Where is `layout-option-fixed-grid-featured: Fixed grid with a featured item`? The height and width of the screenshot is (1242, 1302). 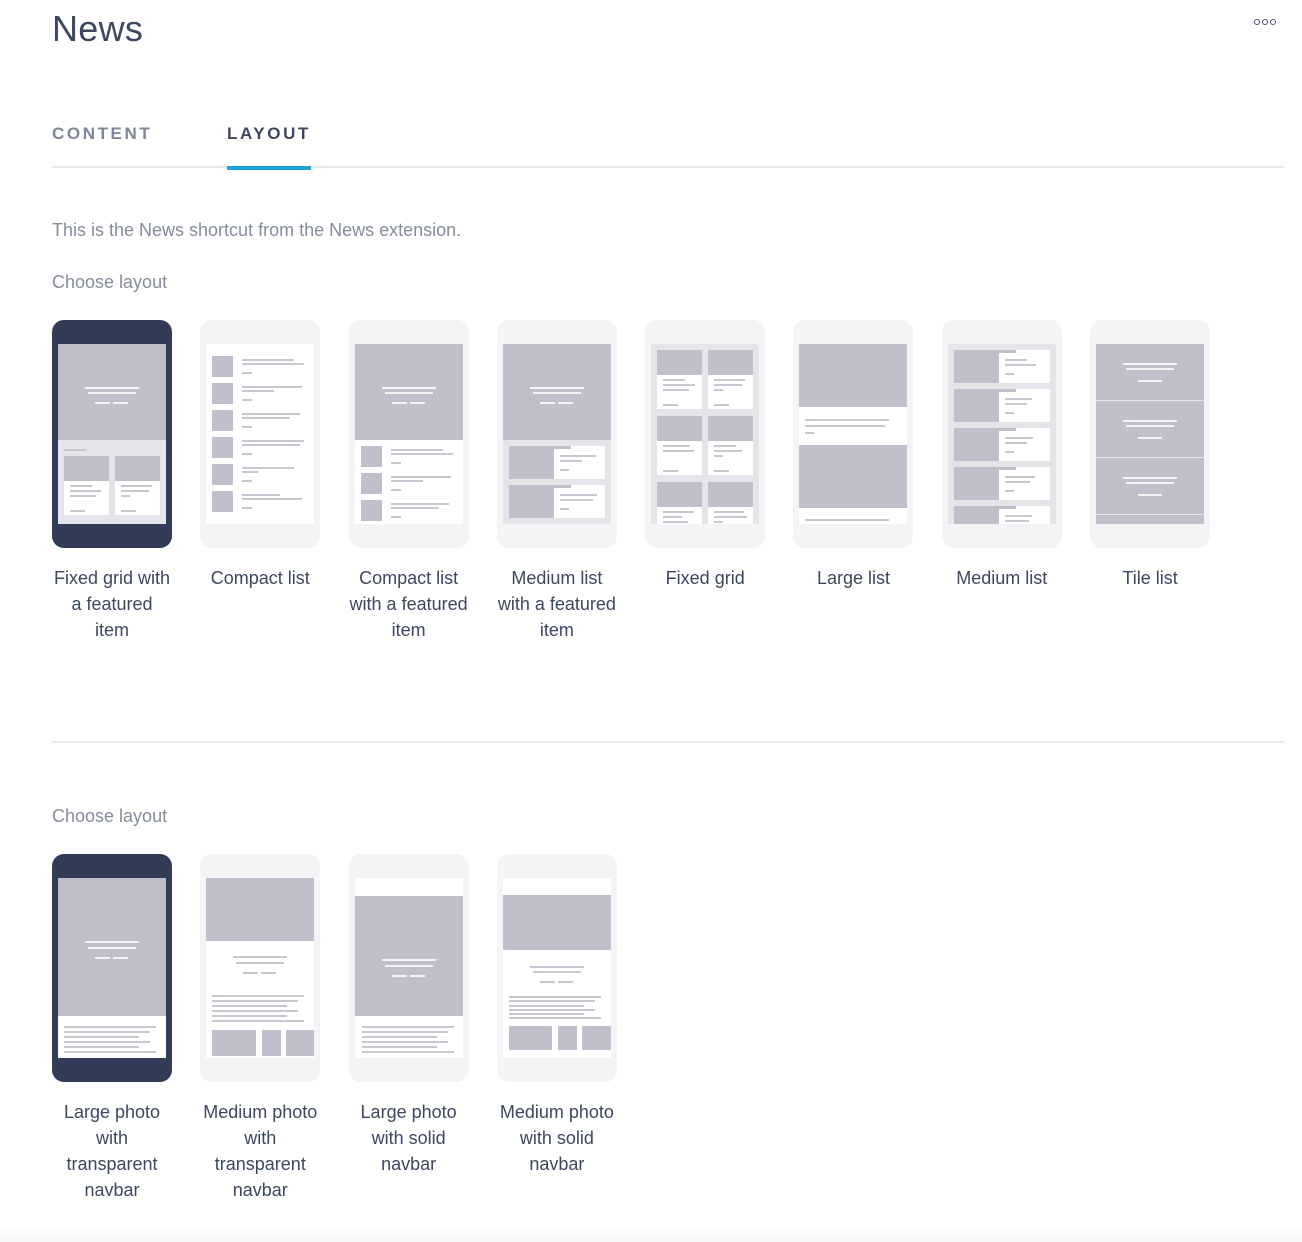 layout-option-fixed-grid-featured: Fixed grid with a featured item is located at coordinates (112, 481).